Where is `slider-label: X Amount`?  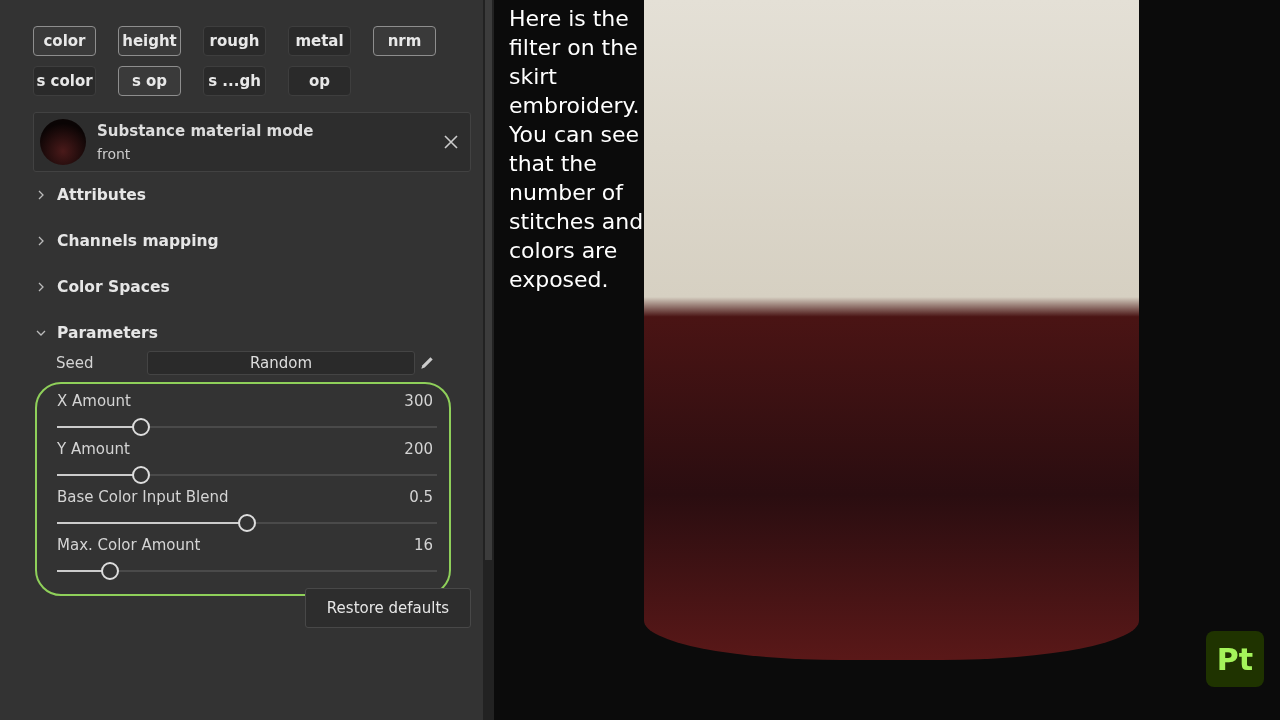
slider-label: X Amount is located at coordinates (94, 401).